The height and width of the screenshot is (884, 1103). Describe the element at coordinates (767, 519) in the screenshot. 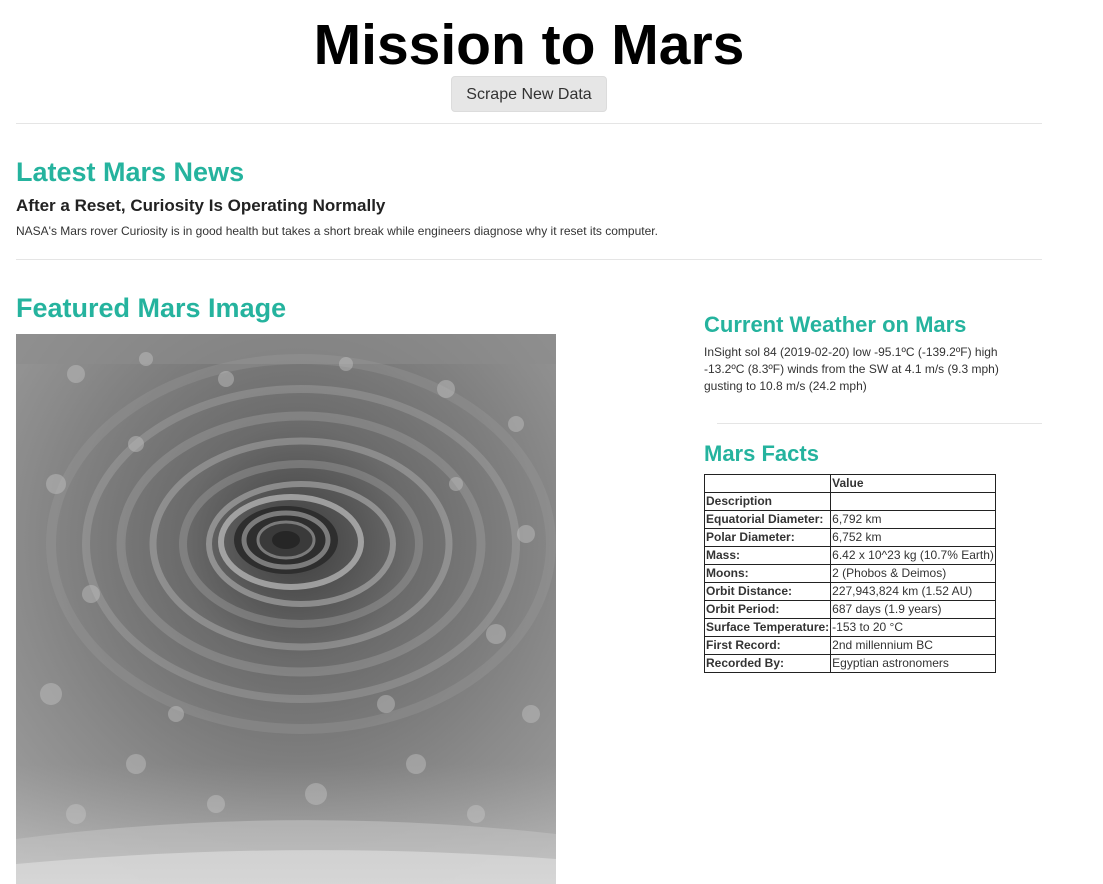

I see `fact-label: Equatorial Diameter:` at that location.